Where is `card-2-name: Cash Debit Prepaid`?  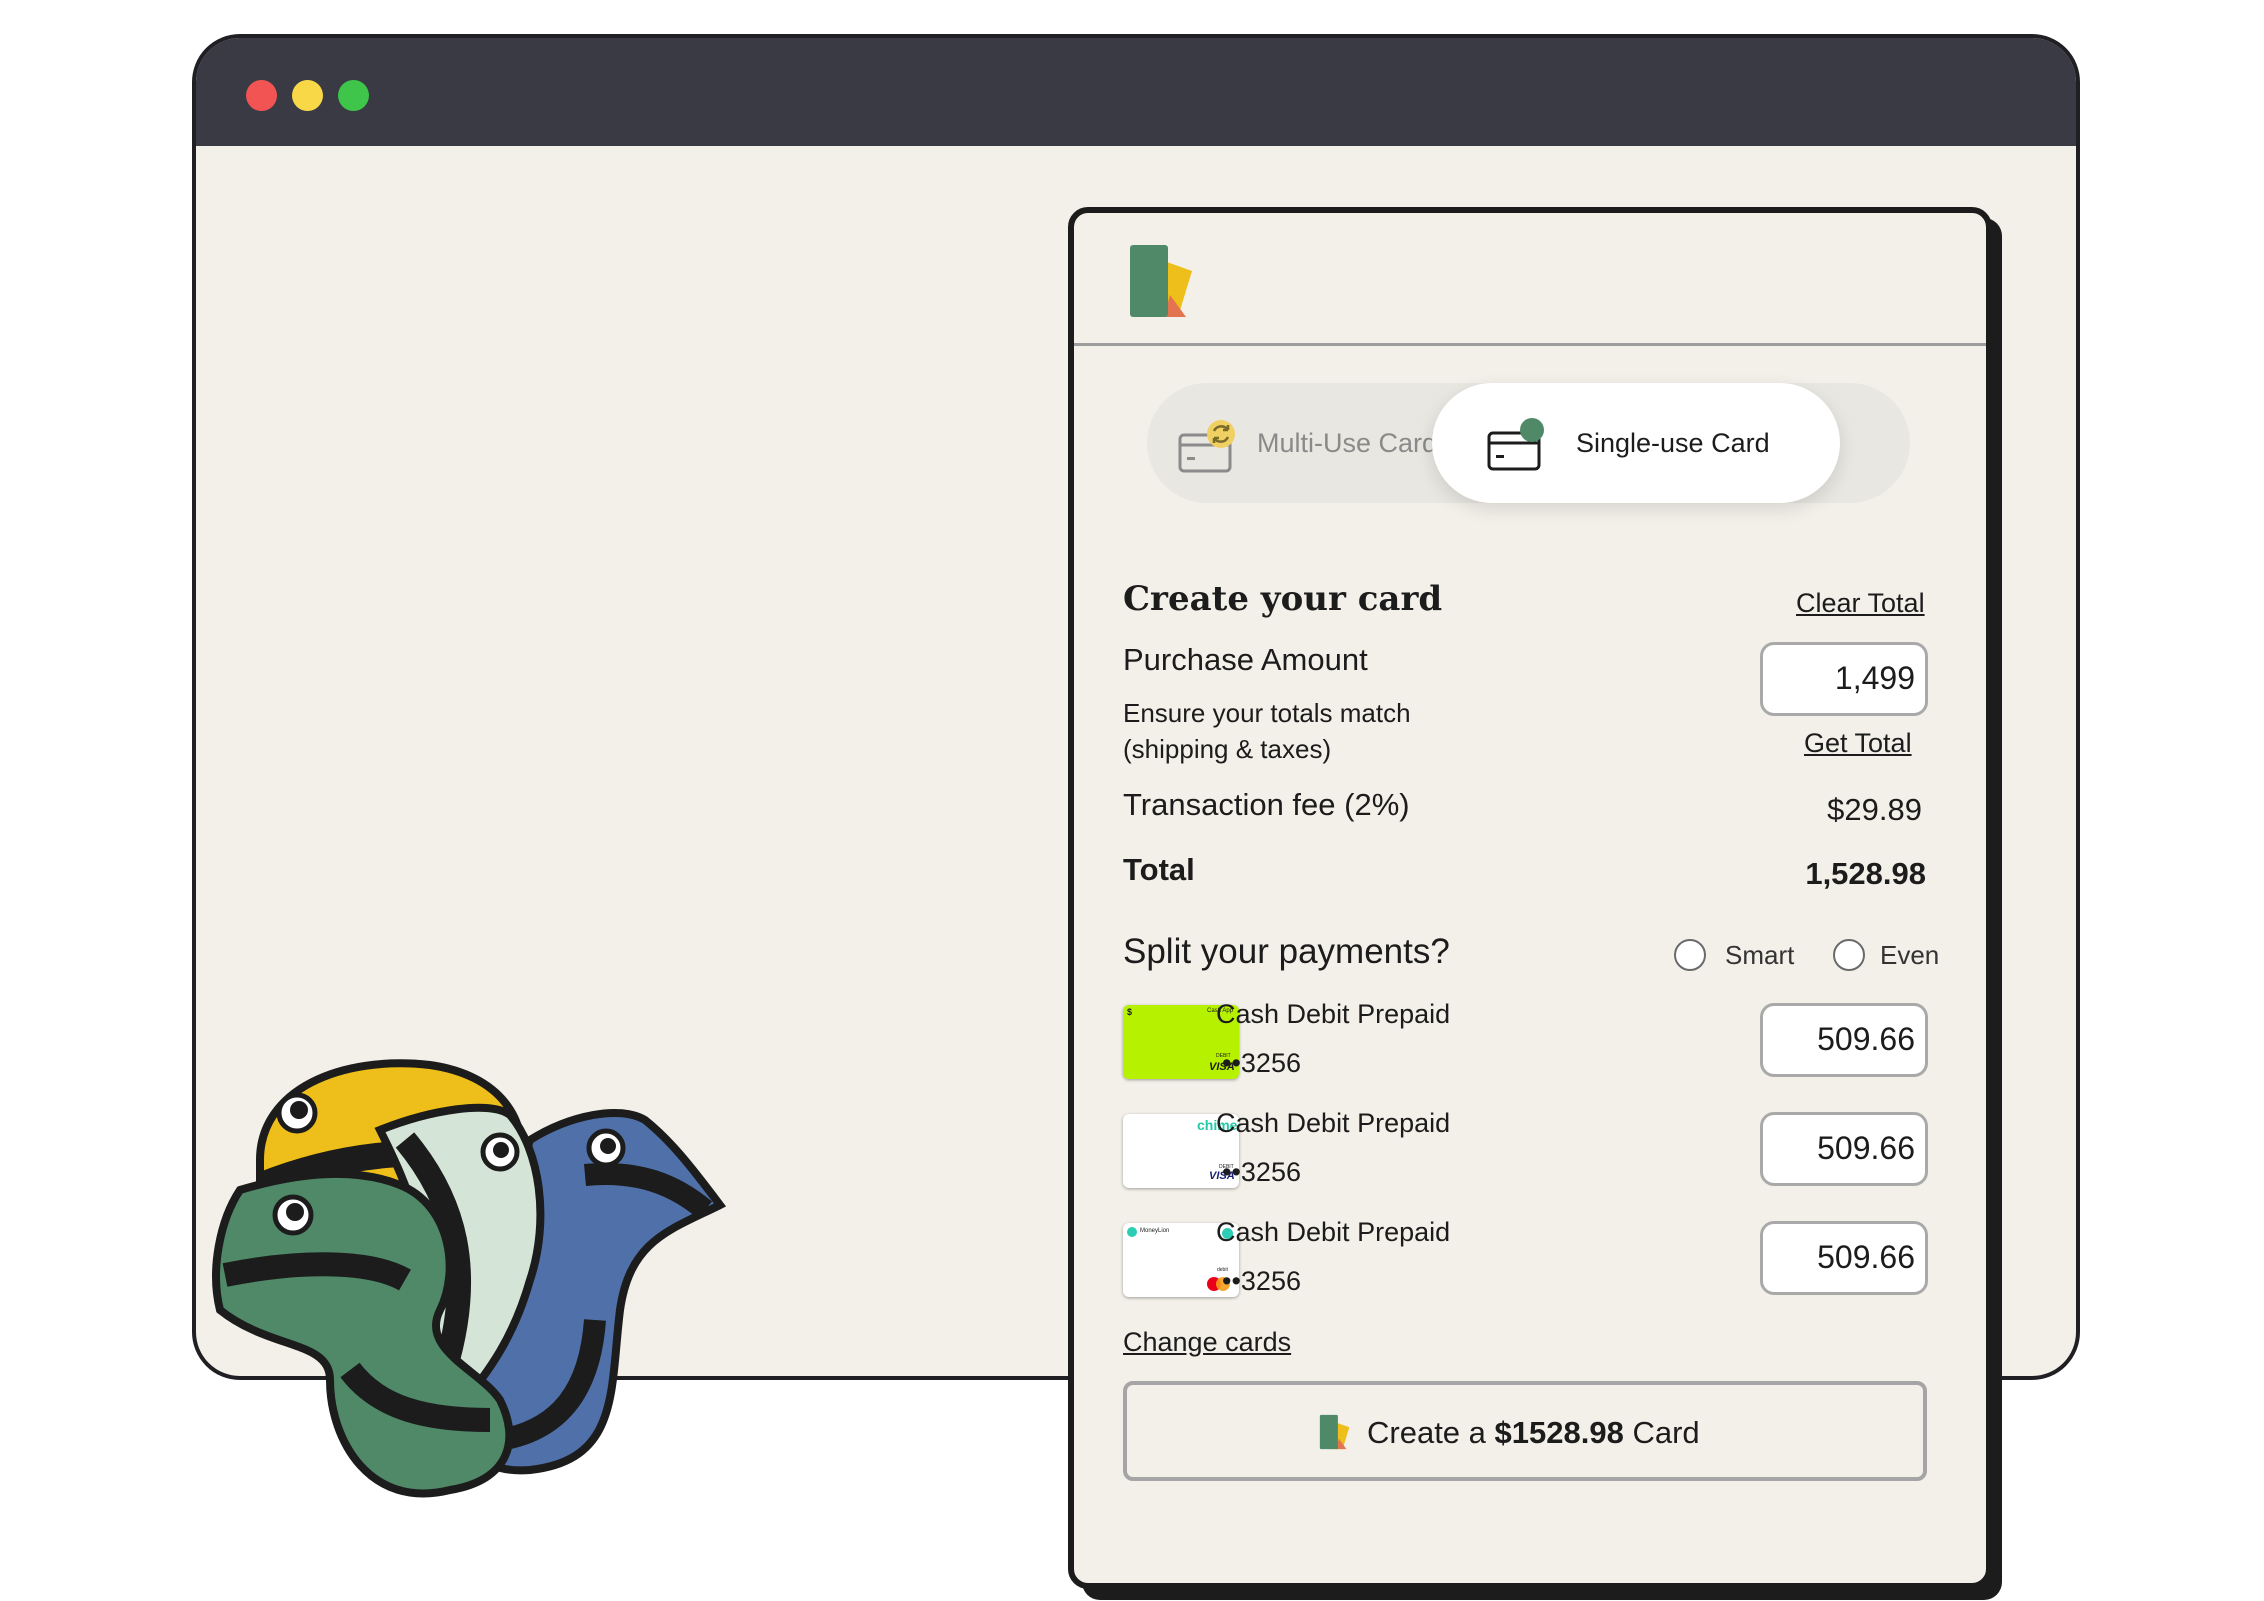
card-2-name: Cash Debit Prepaid is located at coordinates (1333, 1123).